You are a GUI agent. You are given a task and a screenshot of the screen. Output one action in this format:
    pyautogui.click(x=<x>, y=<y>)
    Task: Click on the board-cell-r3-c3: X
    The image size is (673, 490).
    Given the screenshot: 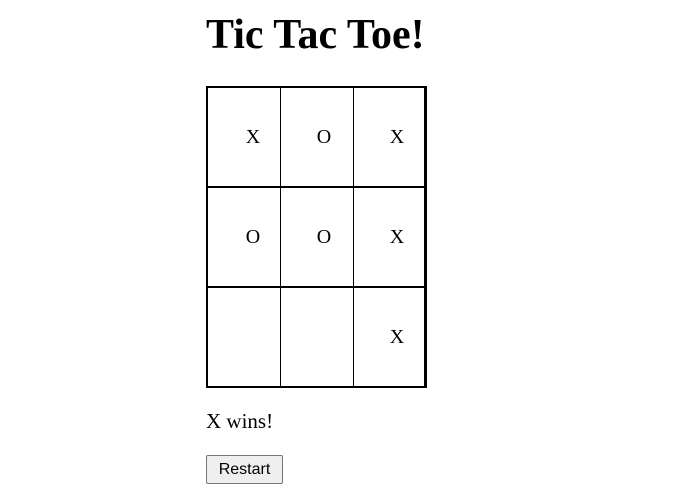 What is the action you would take?
    pyautogui.click(x=389, y=337)
    